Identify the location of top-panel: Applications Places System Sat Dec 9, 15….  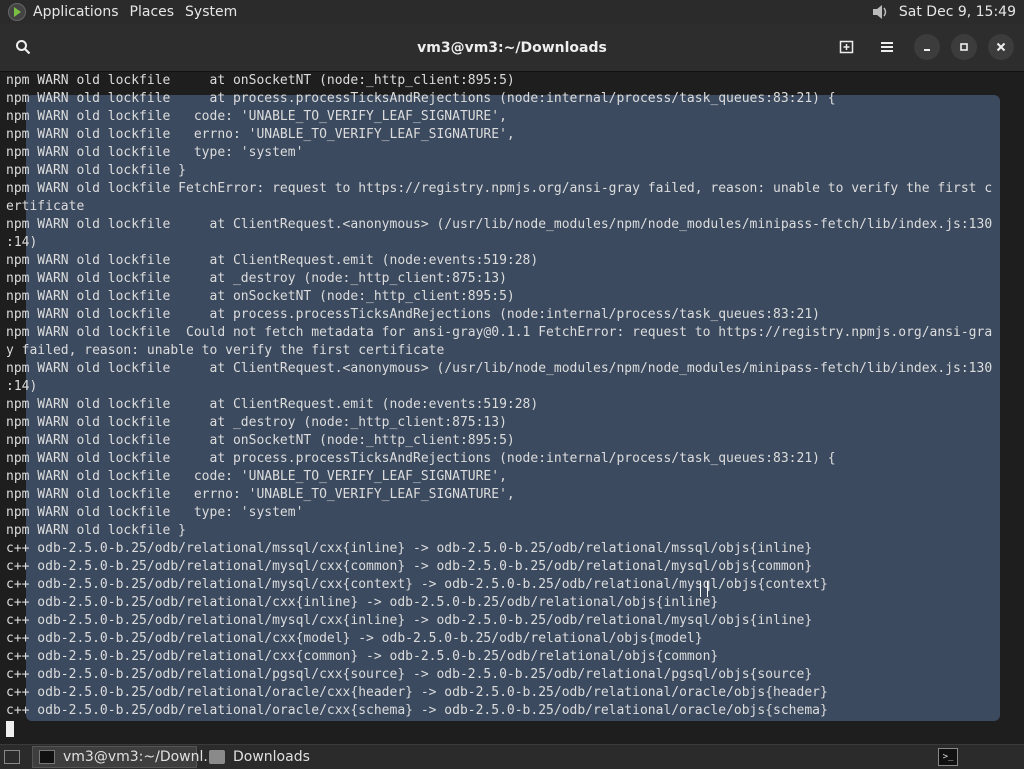
(512, 12).